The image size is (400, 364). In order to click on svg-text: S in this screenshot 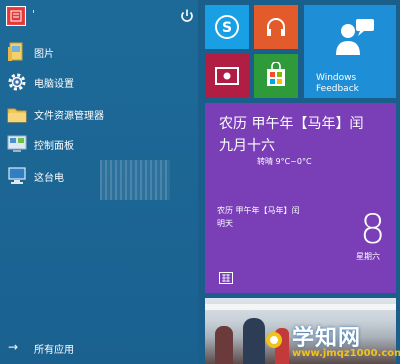, I will do `click(227, 28)`.